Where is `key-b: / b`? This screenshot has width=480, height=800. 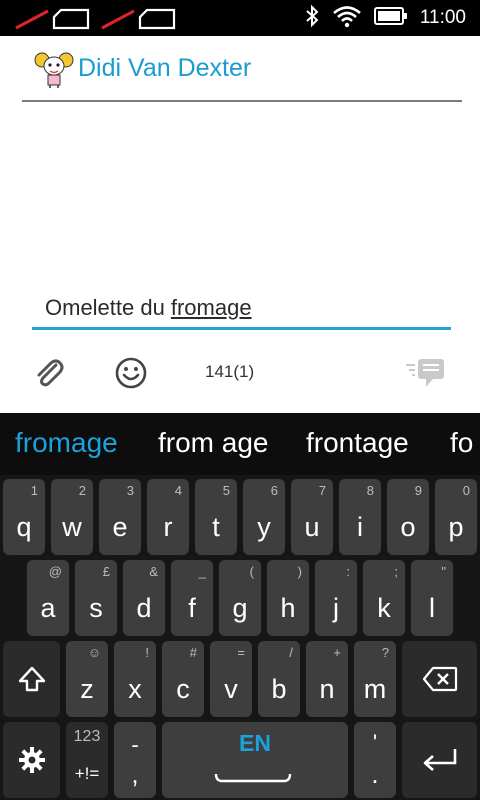 key-b: / b is located at coordinates (279, 679).